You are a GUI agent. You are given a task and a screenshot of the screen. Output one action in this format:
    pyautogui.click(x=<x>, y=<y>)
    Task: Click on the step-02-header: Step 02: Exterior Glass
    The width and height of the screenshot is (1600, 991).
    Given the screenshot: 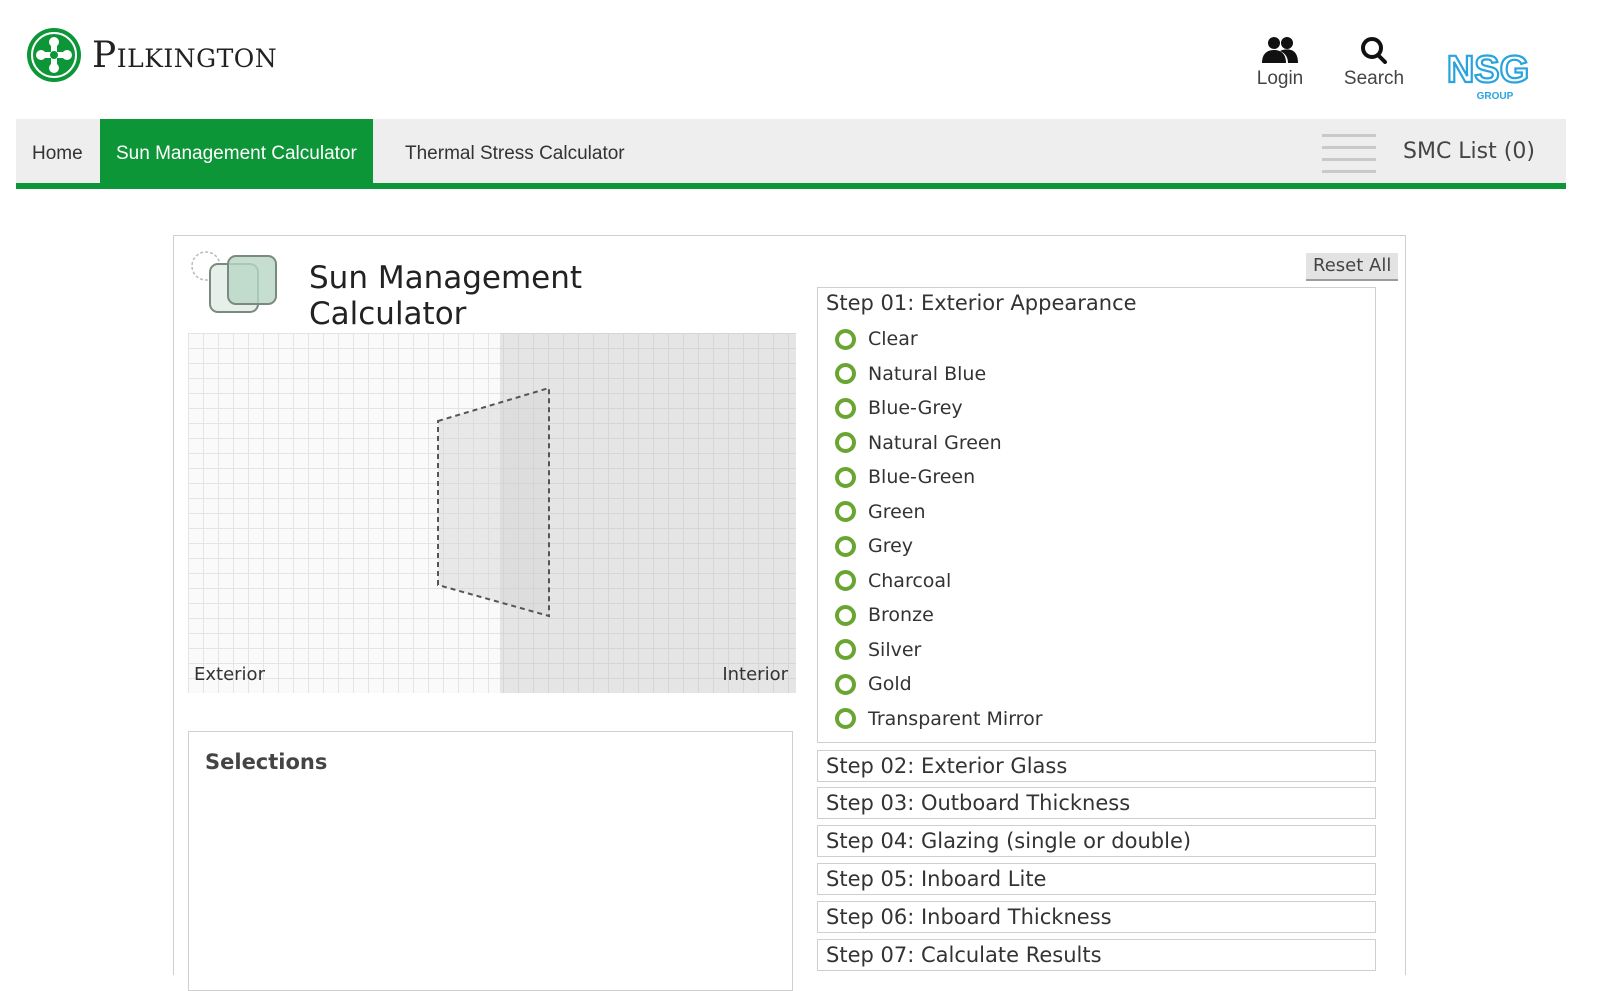 What is the action you would take?
    pyautogui.click(x=1096, y=766)
    